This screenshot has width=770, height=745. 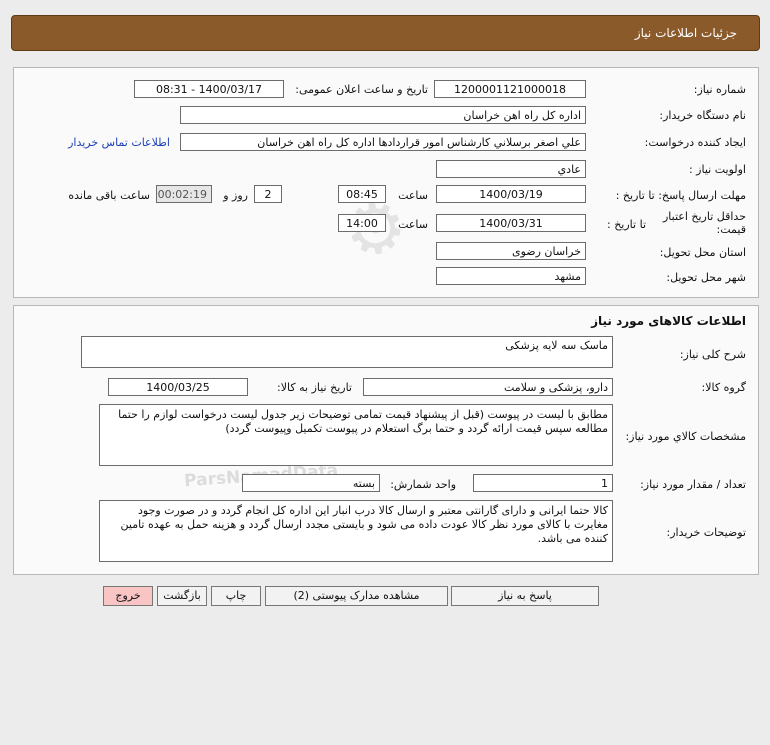 I want to click on goods-section-title: اطلاعات کالاهای مورد نیاز, so click(x=668, y=321).